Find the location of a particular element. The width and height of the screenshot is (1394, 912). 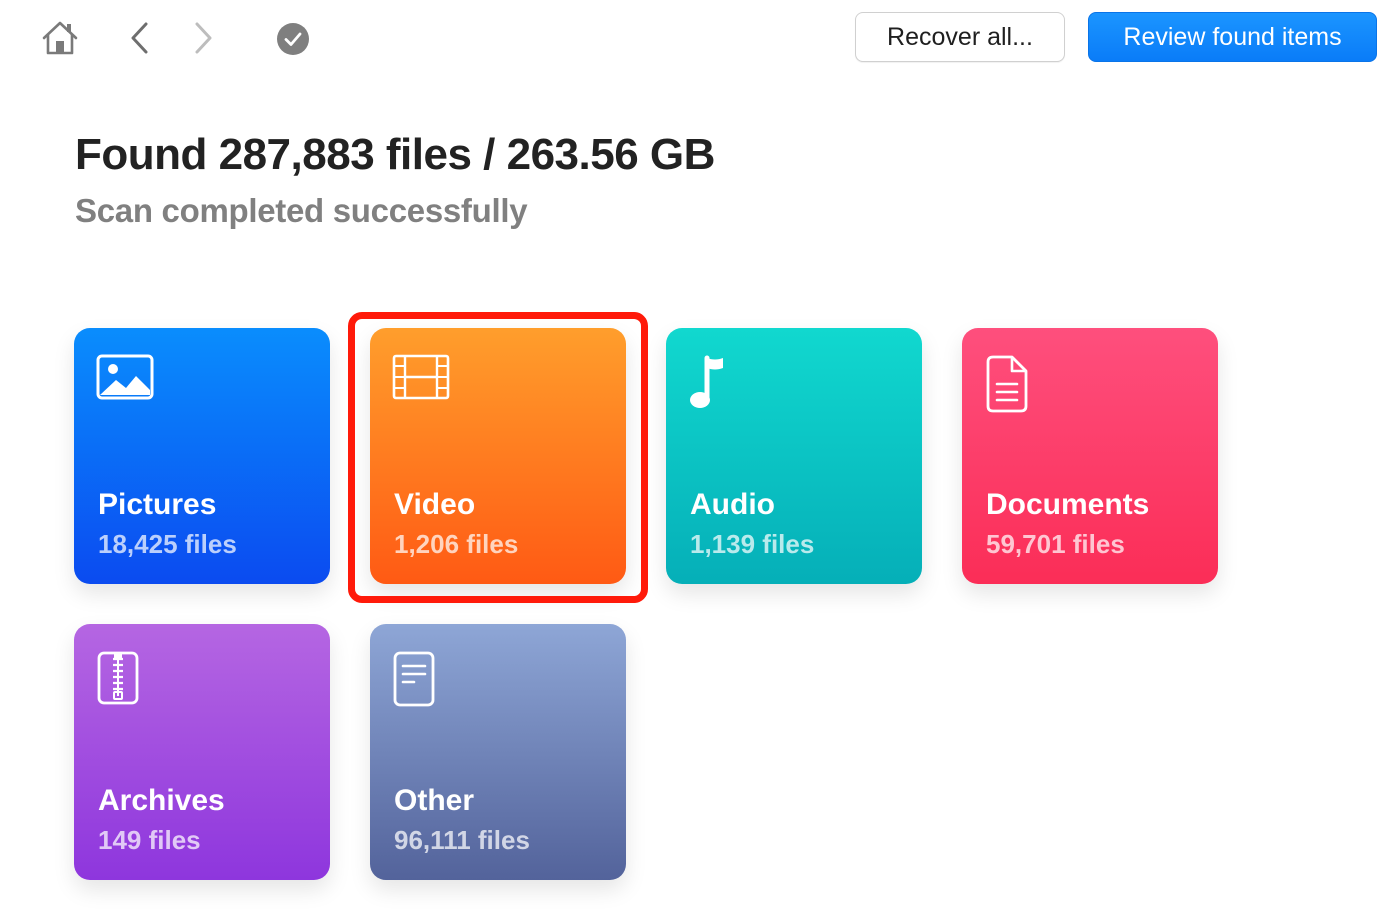

forward-button is located at coordinates (203, 38).